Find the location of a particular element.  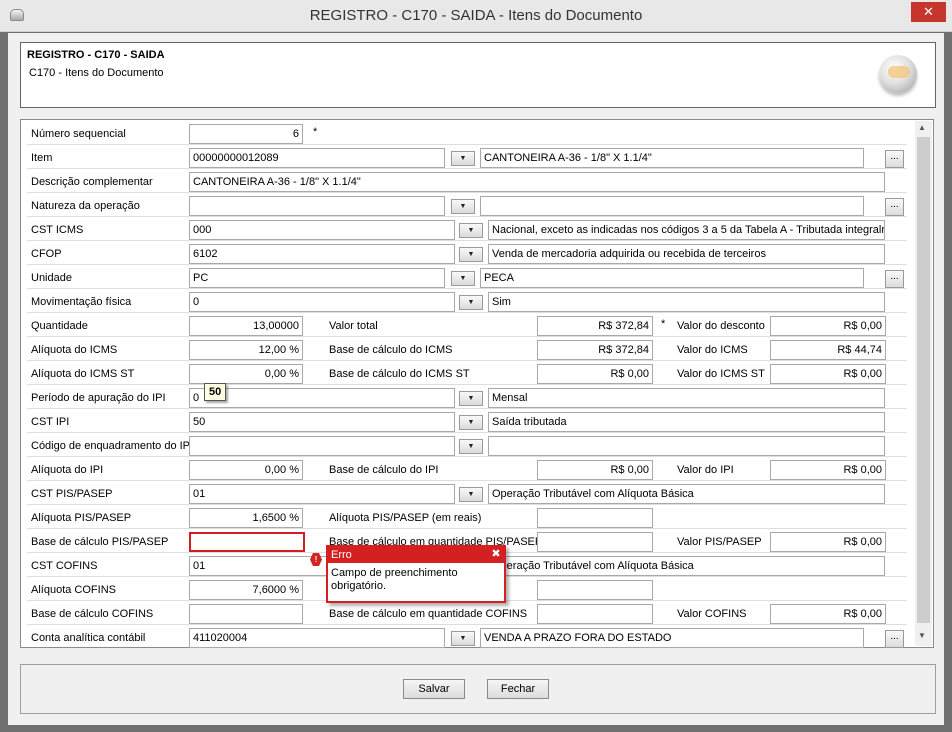

numero-sequencial-input: 6 is located at coordinates (246, 134).